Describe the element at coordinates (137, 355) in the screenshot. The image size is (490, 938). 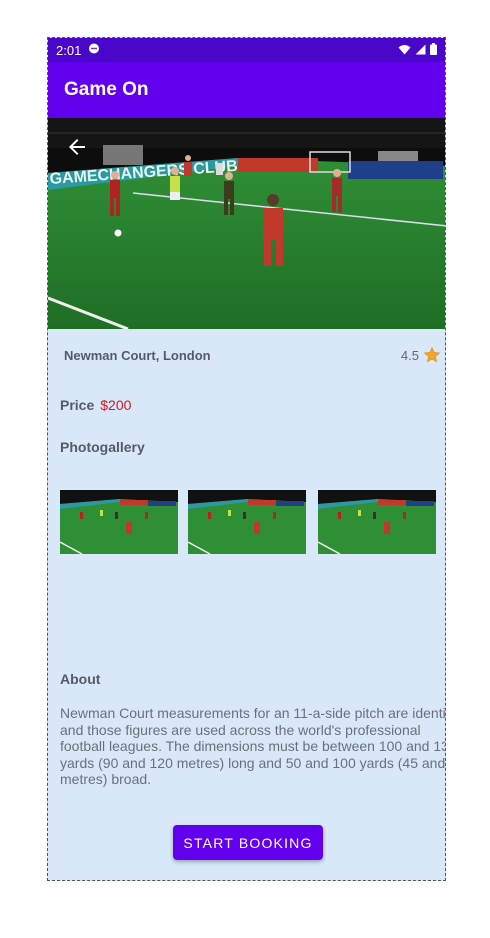
I see `venue-name: Newman Court, London` at that location.